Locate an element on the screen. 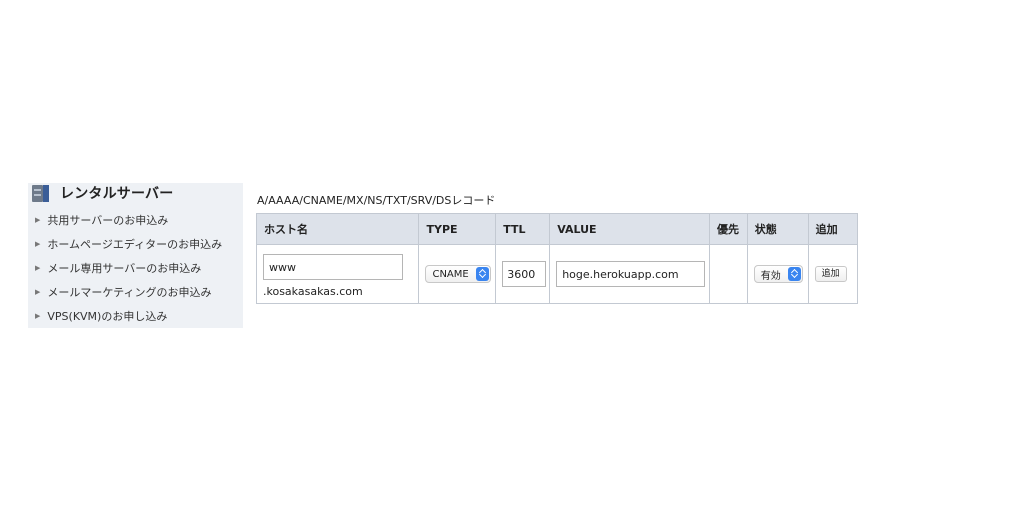 The image size is (1024, 512). state-cell: 有効 is located at coordinates (777, 274).